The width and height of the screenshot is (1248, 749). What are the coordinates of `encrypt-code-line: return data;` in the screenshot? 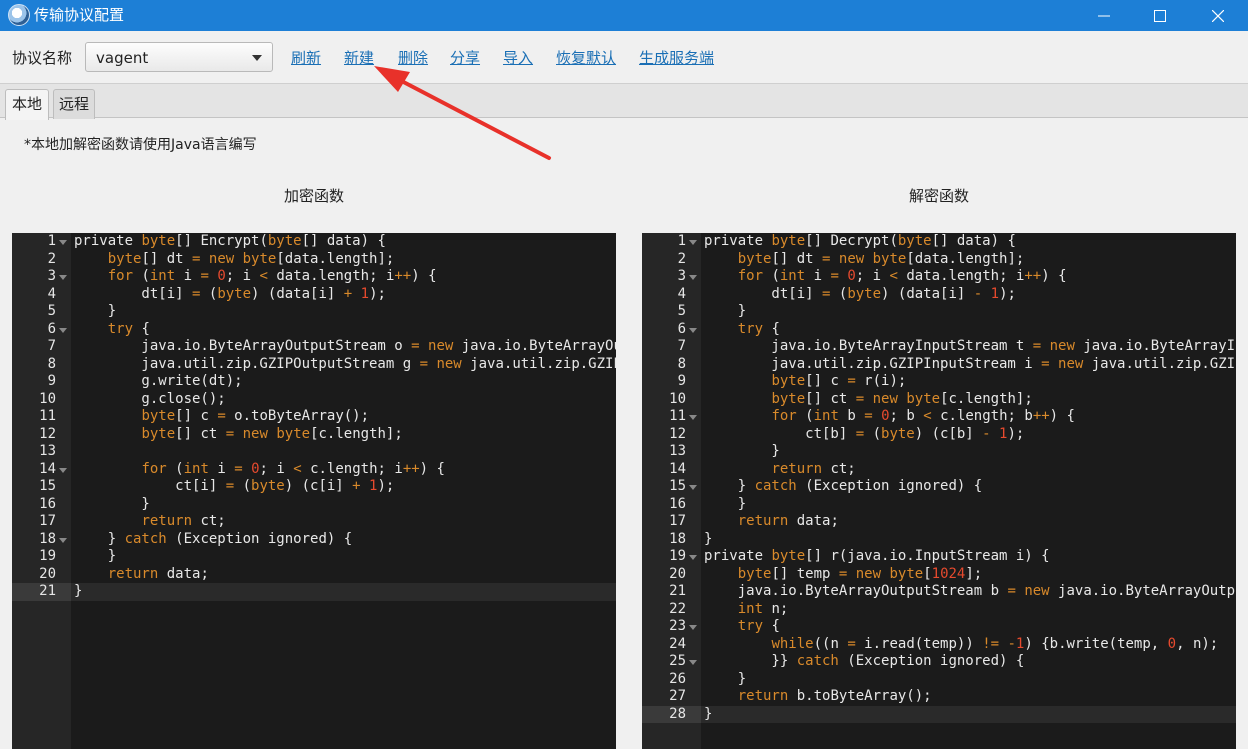 It's located at (158, 573).